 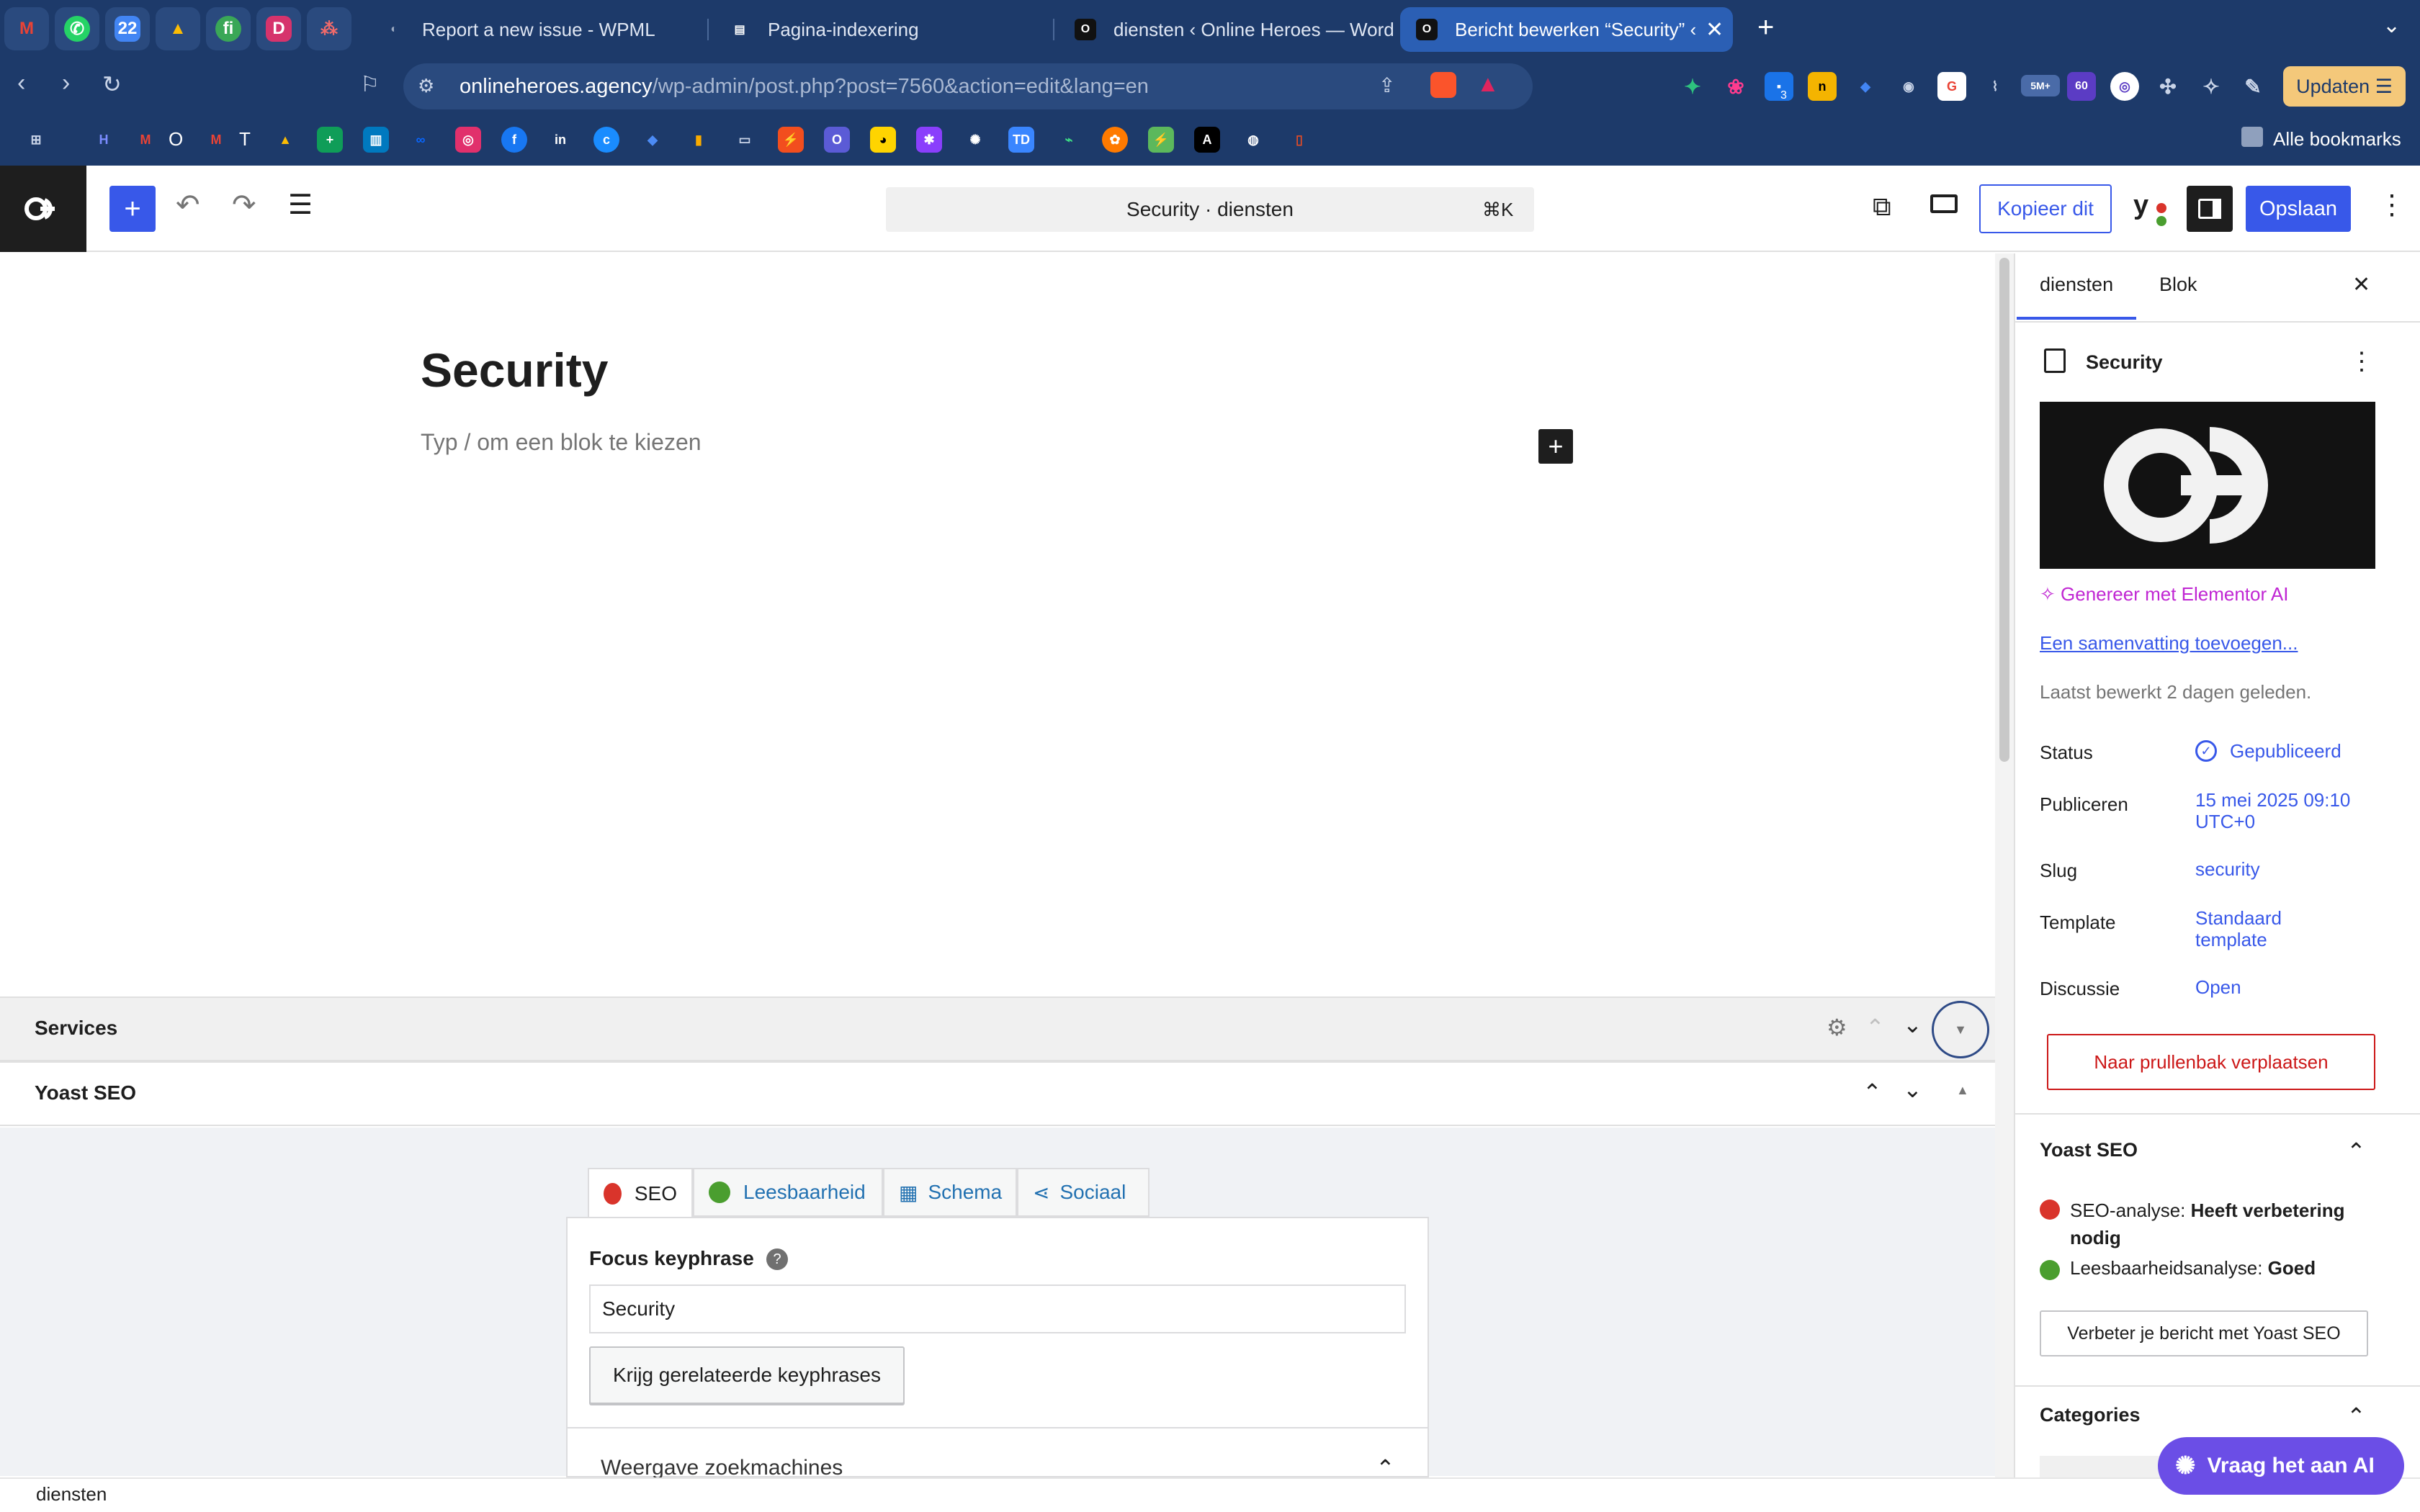 I want to click on command-palette-bar: Security · diensten ⌘K, so click(x=1210, y=209).